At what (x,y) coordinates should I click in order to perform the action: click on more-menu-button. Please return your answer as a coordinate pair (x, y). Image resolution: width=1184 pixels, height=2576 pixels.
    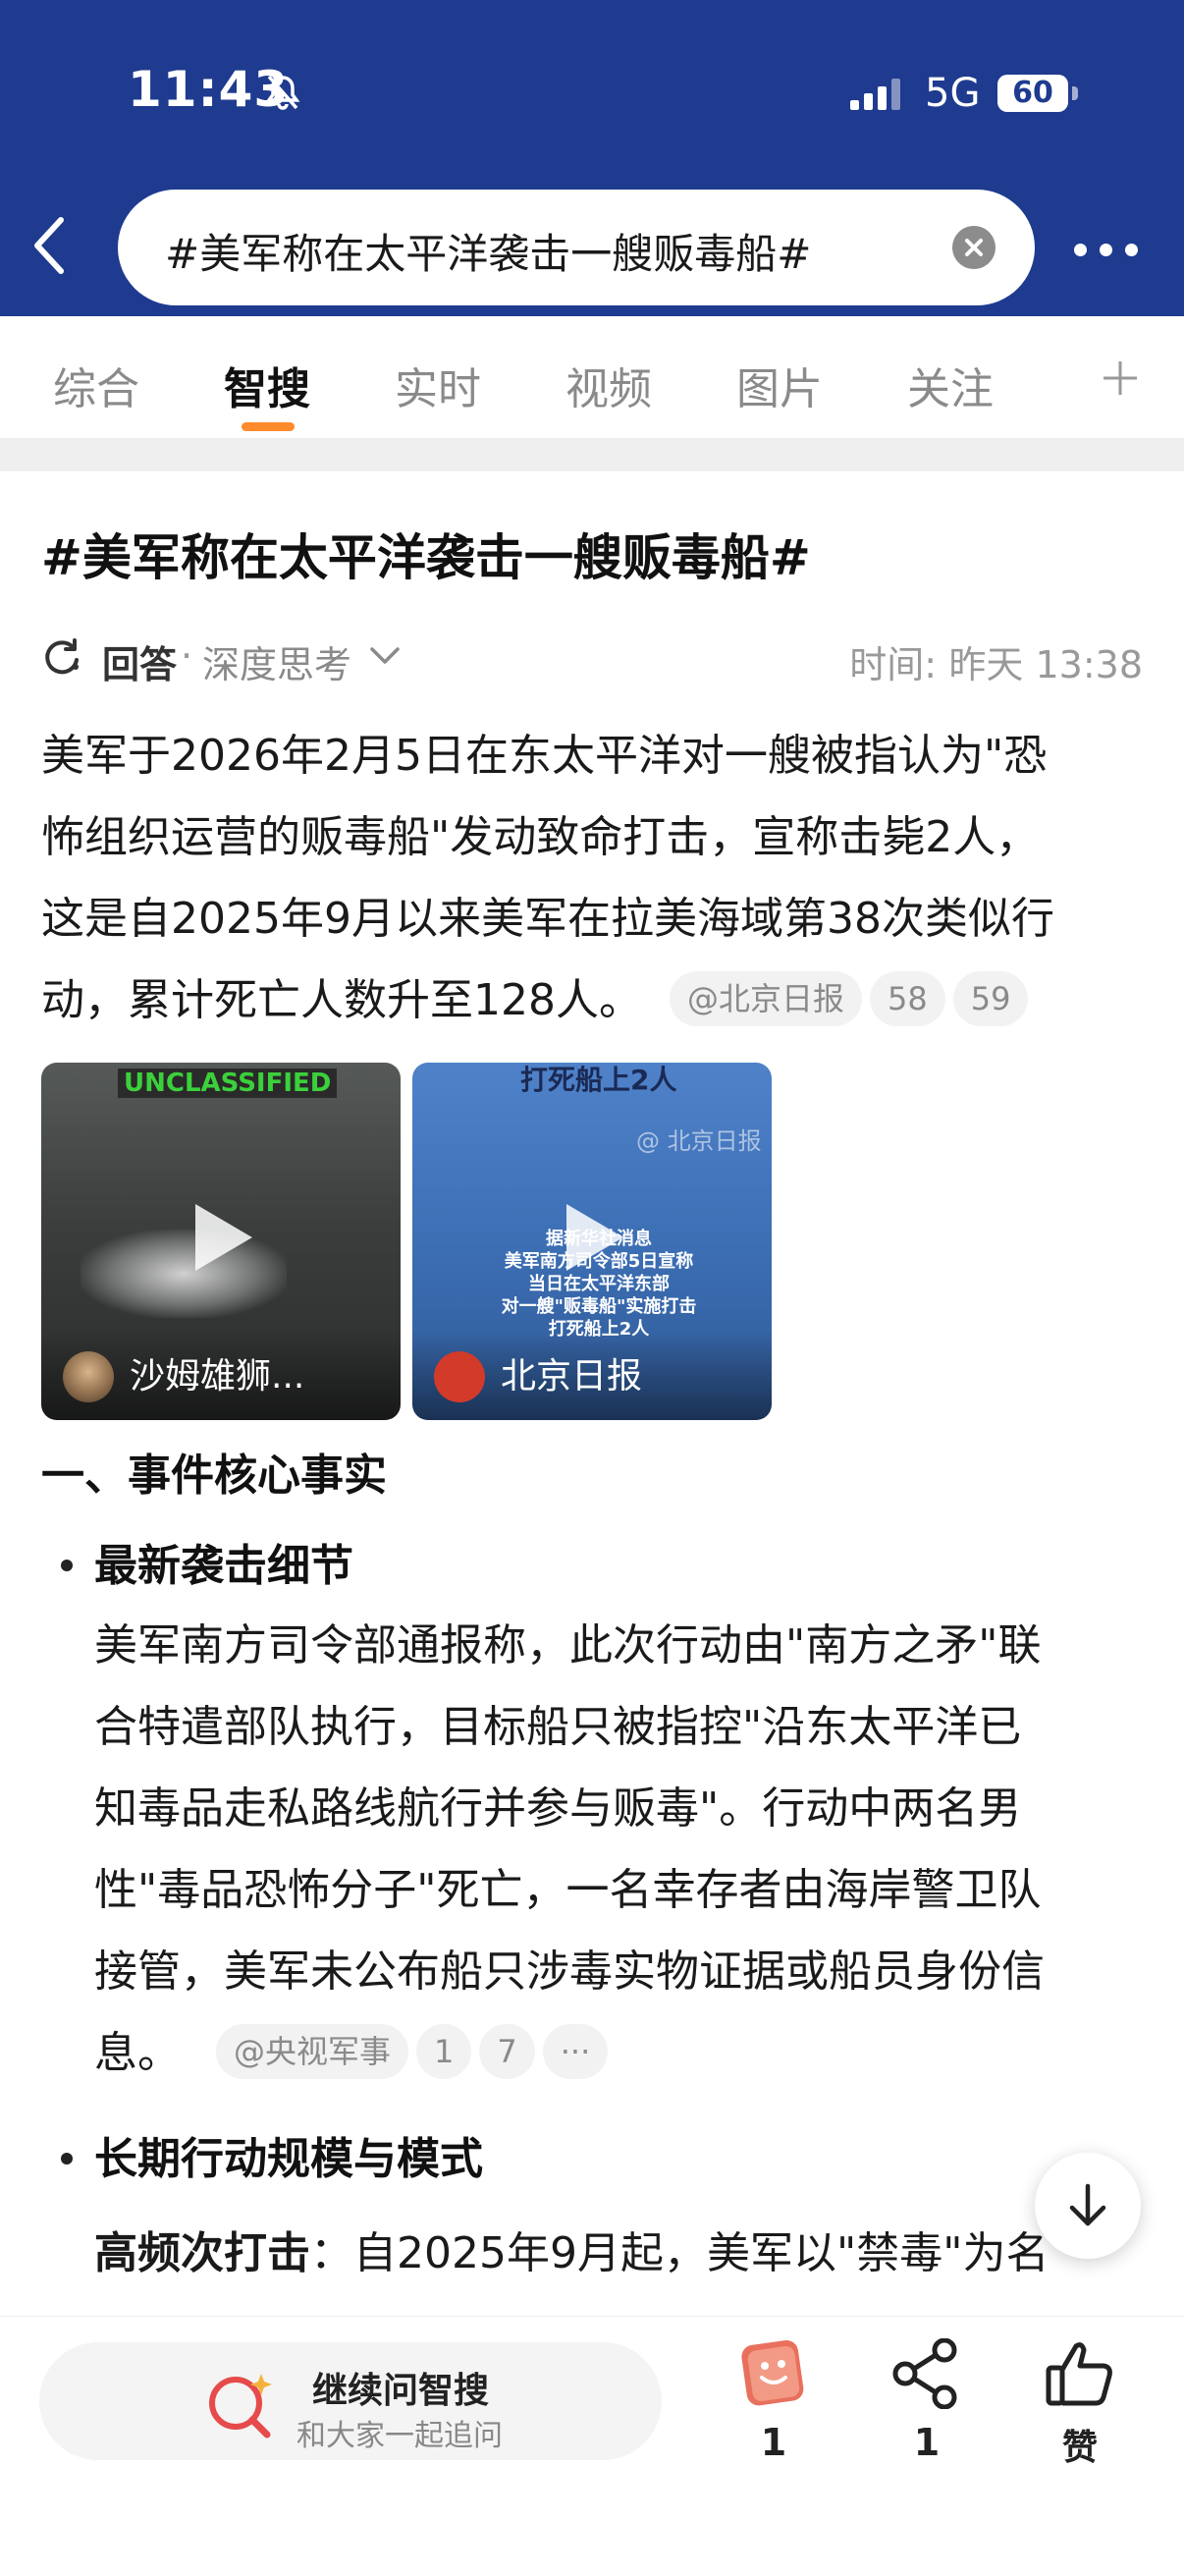
    Looking at the image, I should click on (1112, 251).